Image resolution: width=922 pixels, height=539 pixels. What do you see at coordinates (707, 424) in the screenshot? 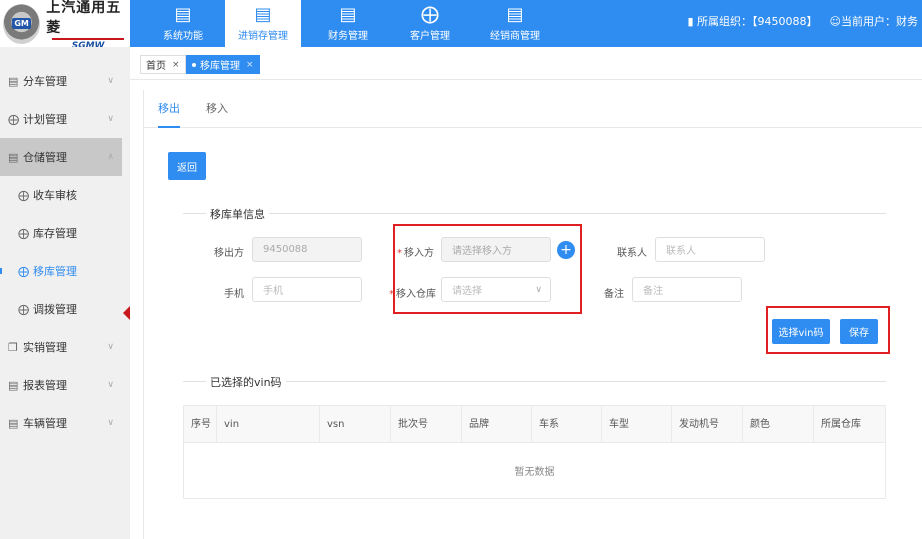
I see `column-header: 发动机号` at bounding box center [707, 424].